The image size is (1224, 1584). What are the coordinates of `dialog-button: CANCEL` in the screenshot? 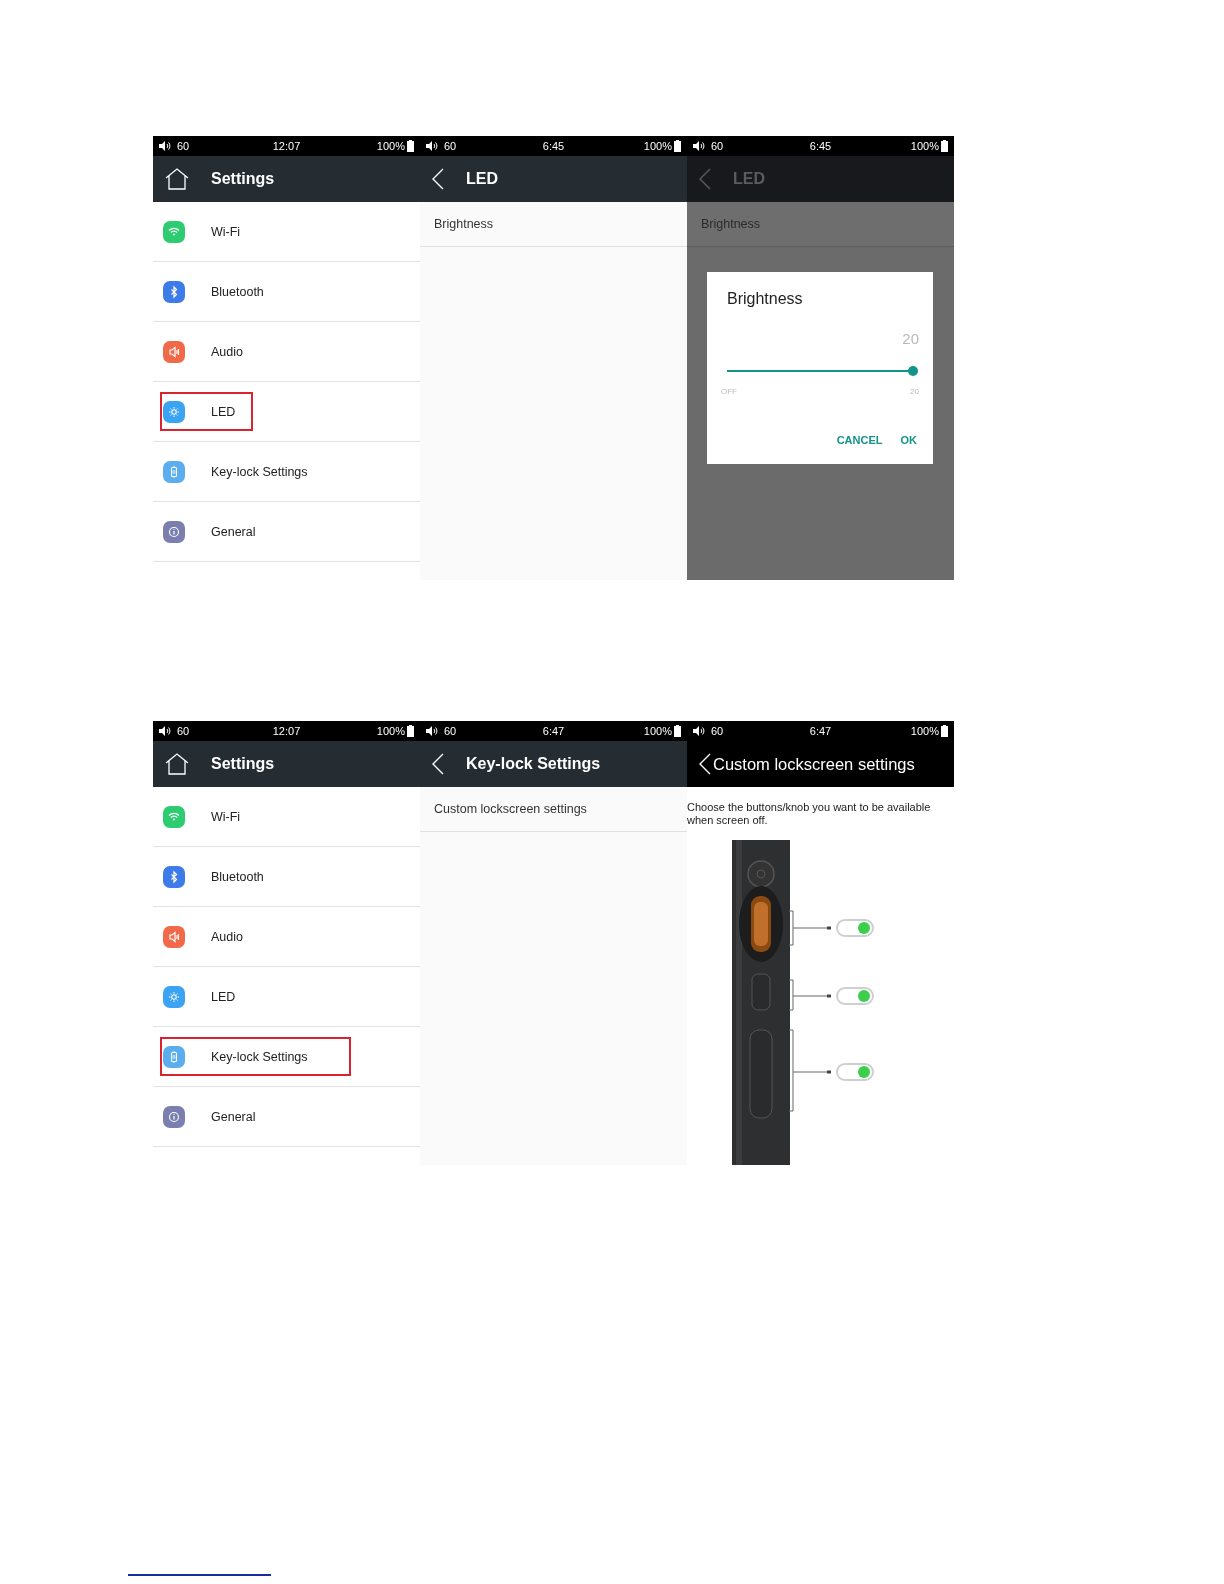 It's located at (859, 440).